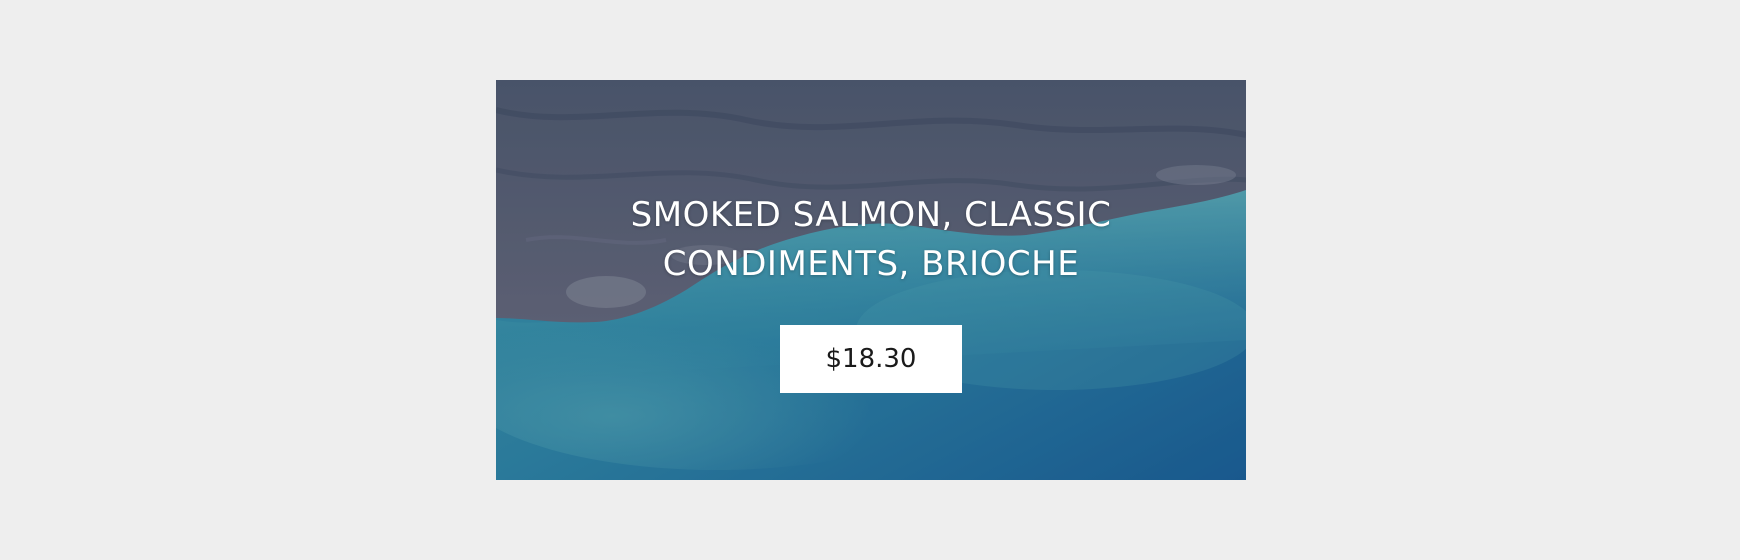  I want to click on price-button: $18.30, so click(871, 359).